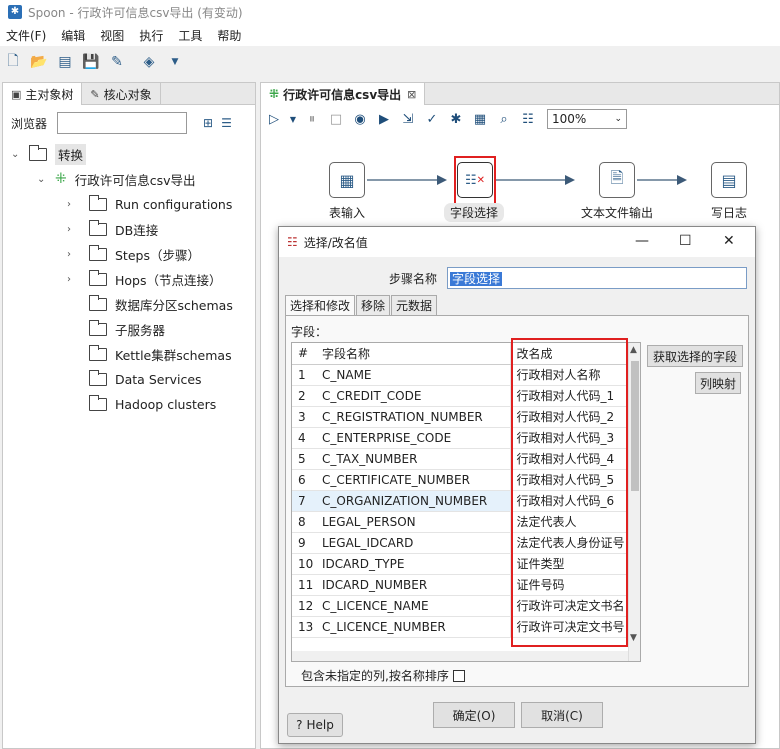  I want to click on select-values-step-icon: ☷ ✕, so click(475, 180).